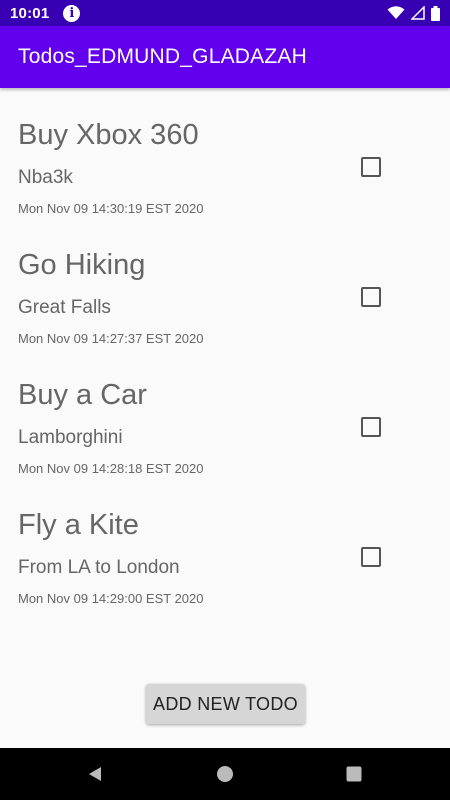 This screenshot has height=800, width=450. What do you see at coordinates (82, 265) in the screenshot?
I see `todo-title: Go Hiking` at bounding box center [82, 265].